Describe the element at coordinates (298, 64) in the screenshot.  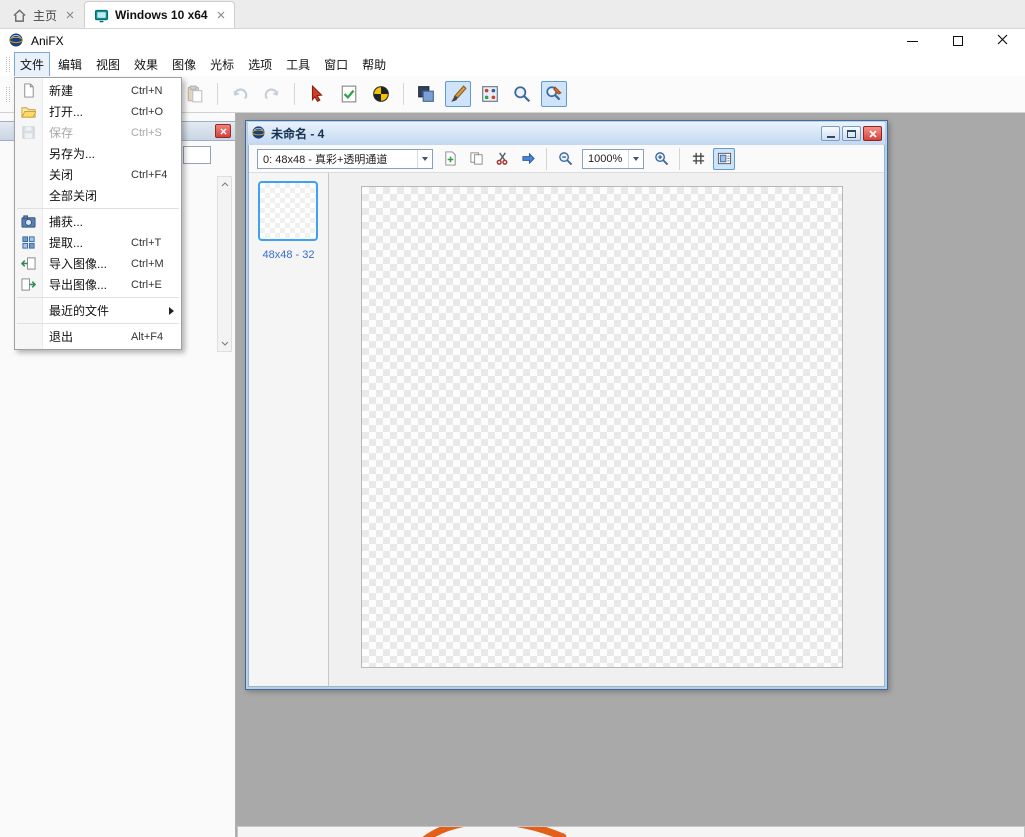
I see `menubar-item: 工具` at that location.